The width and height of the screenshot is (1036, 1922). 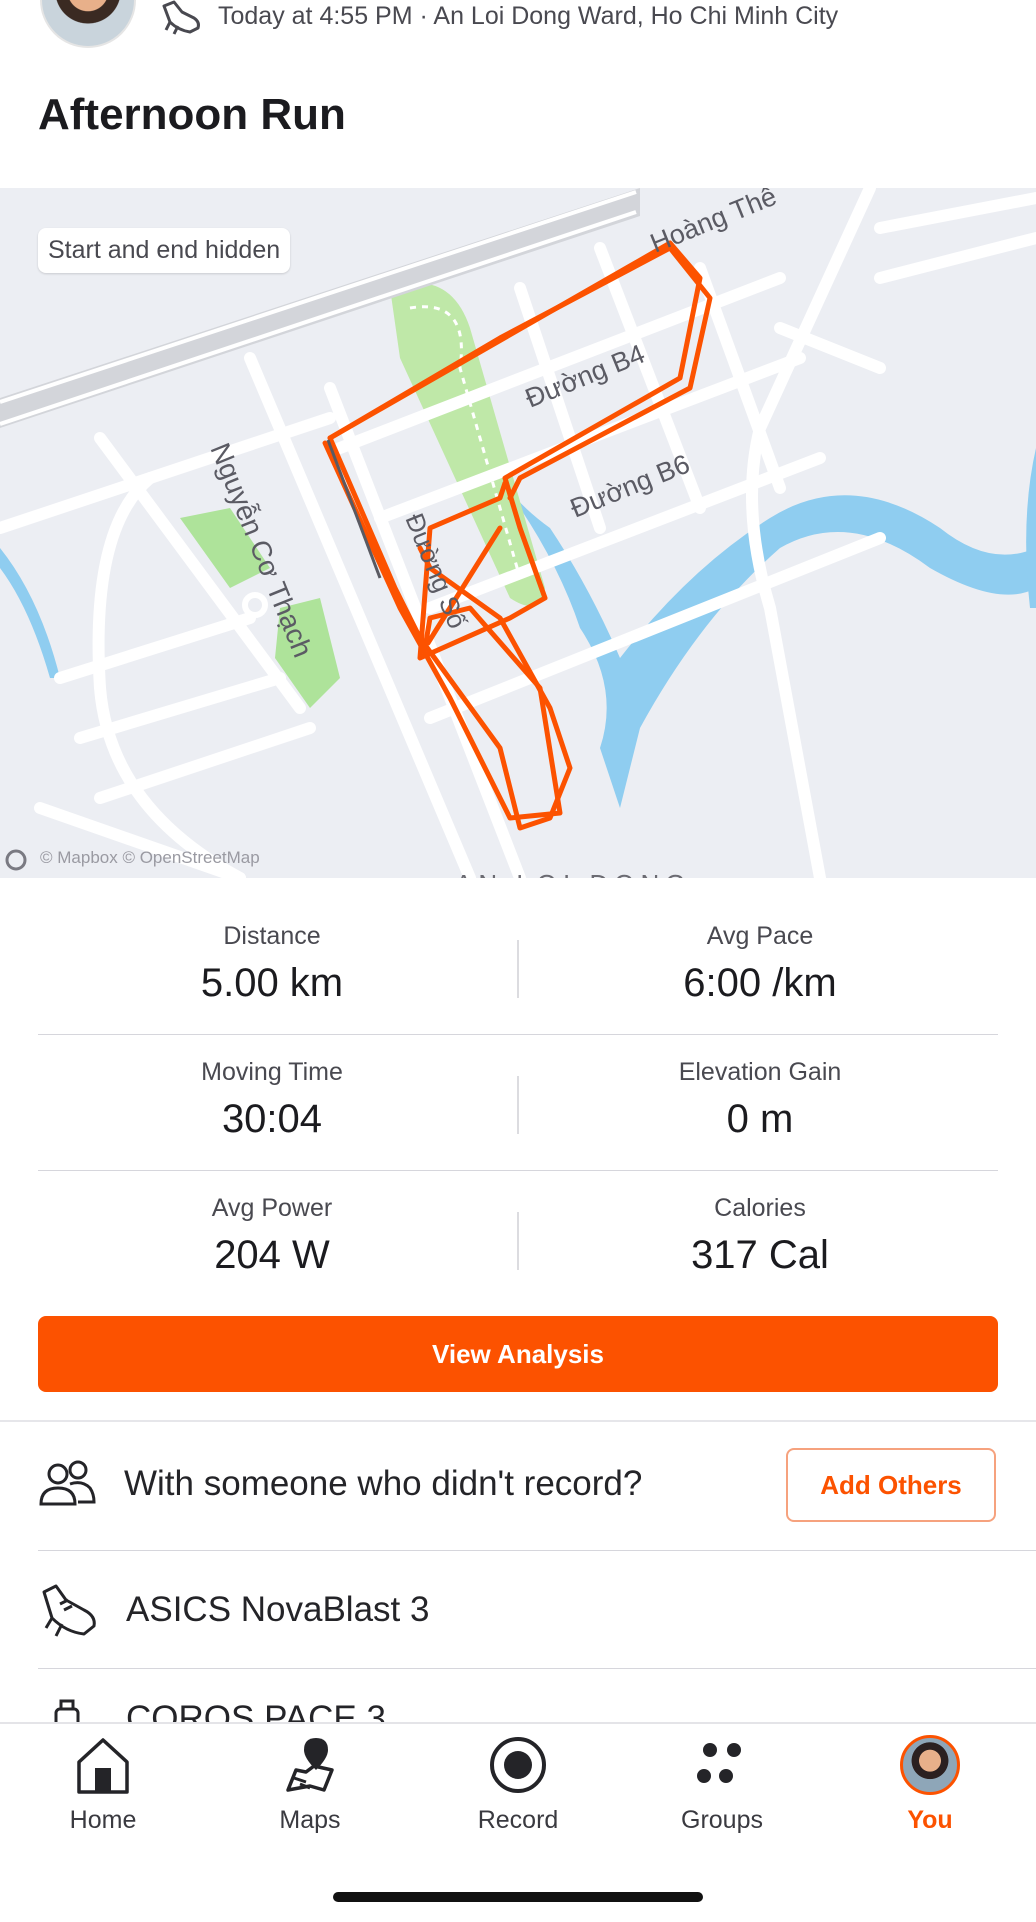 I want to click on stat-avg-power: Avg Power 204 W, so click(x=272, y=1236).